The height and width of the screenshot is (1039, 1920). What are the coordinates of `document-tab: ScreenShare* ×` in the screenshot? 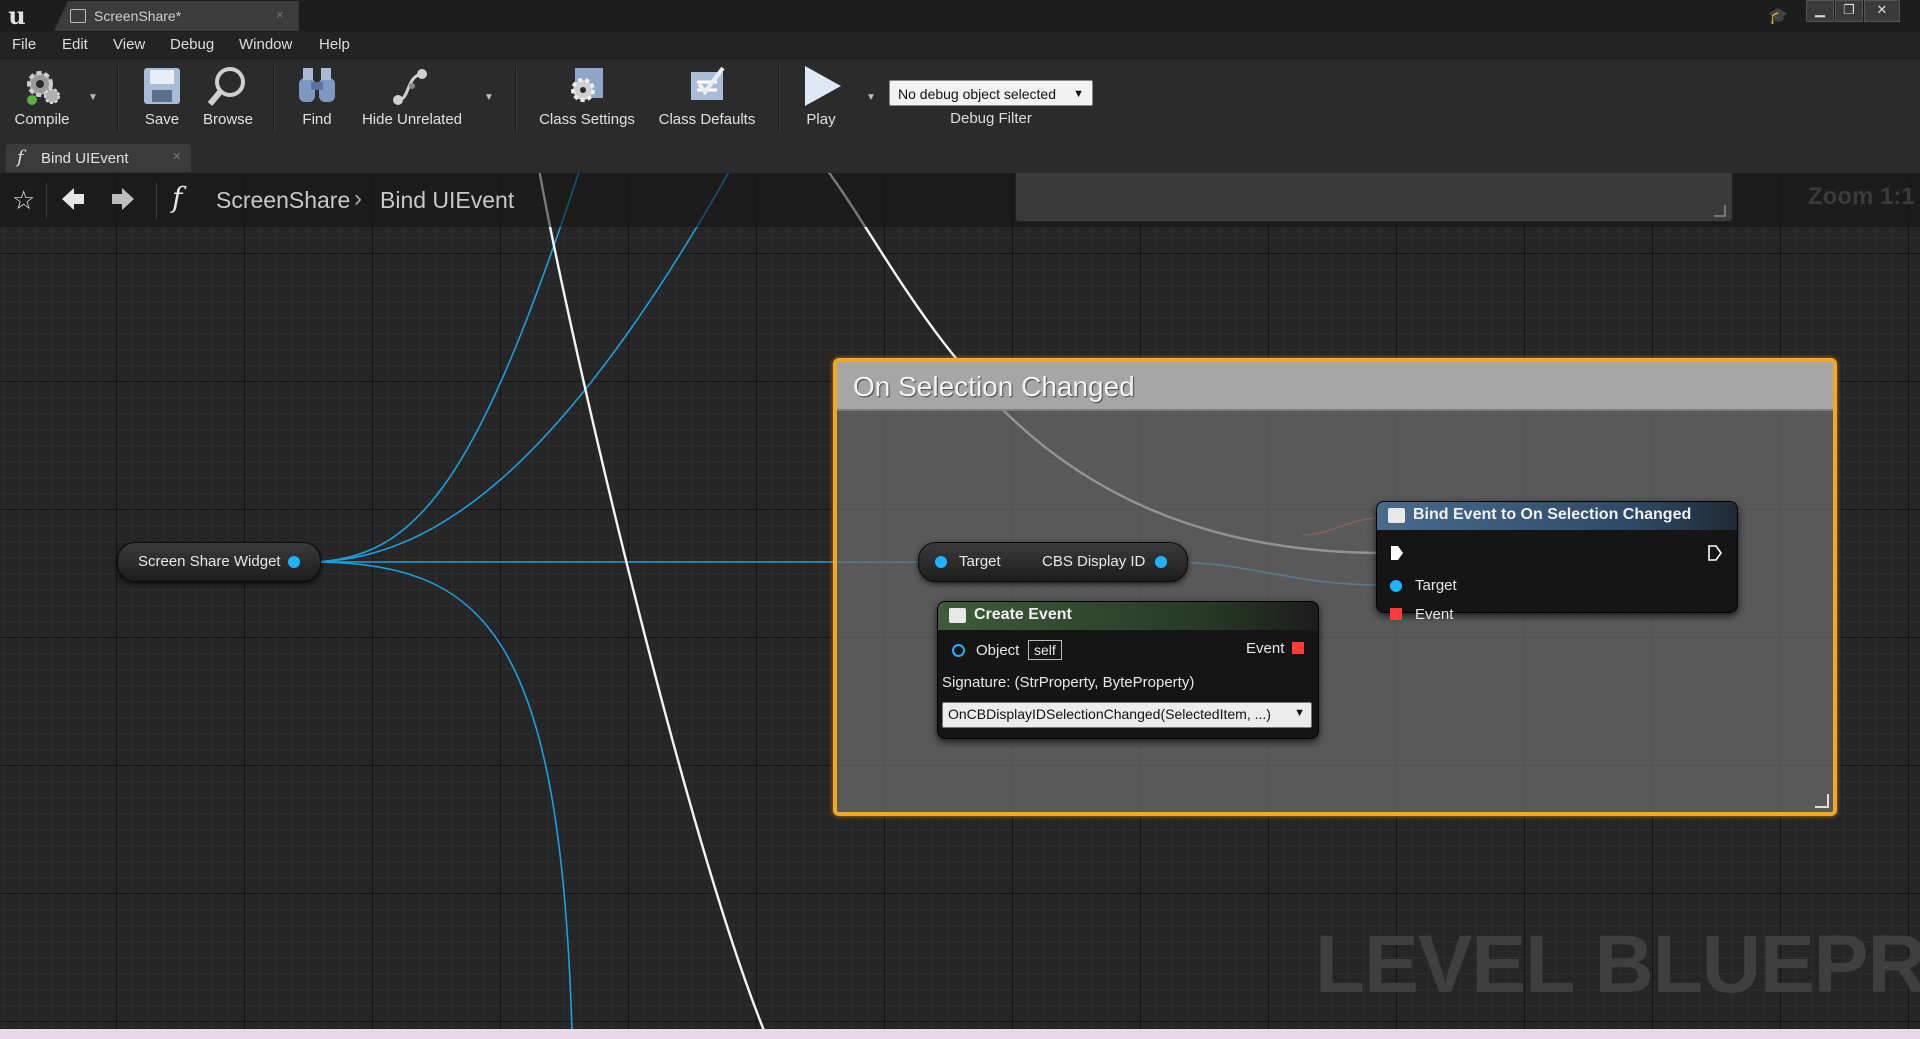 It's located at (176, 16).